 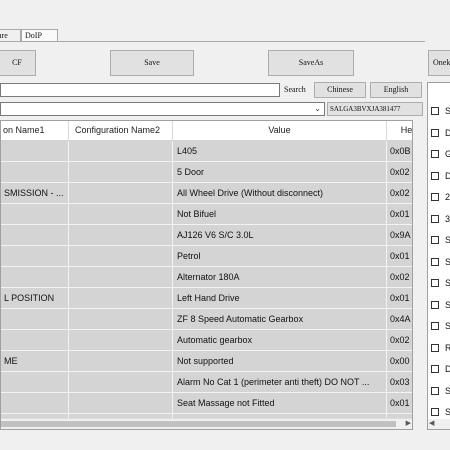 What do you see at coordinates (18, 63) in the screenshot?
I see `cf-button: CF` at bounding box center [18, 63].